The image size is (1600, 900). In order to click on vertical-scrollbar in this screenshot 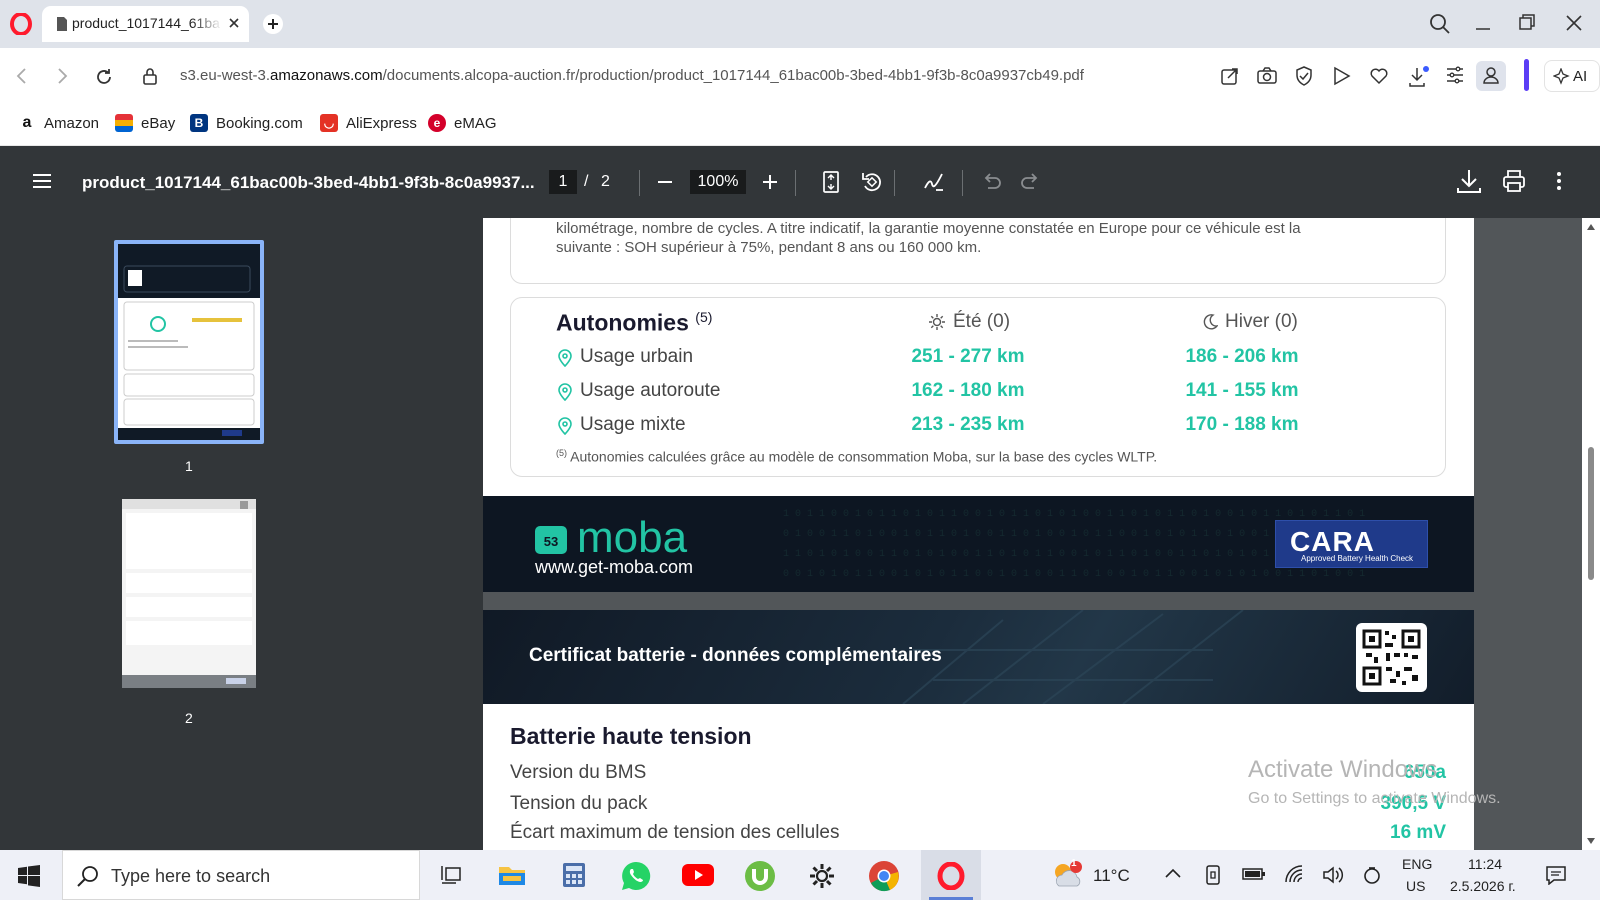, I will do `click(1591, 534)`.